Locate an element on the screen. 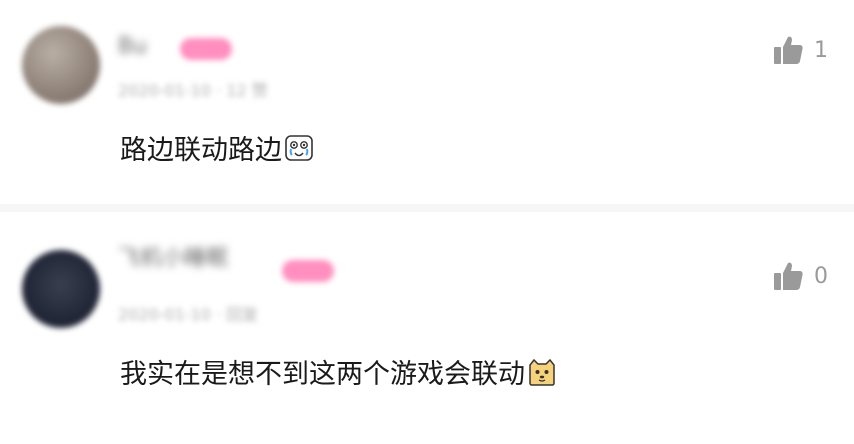  crying-laughing-sticker-icon is located at coordinates (299, 147).